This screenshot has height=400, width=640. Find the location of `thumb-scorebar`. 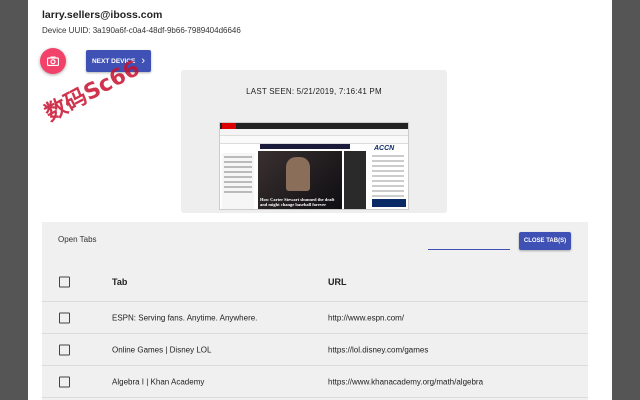

thumb-scorebar is located at coordinates (314, 132).